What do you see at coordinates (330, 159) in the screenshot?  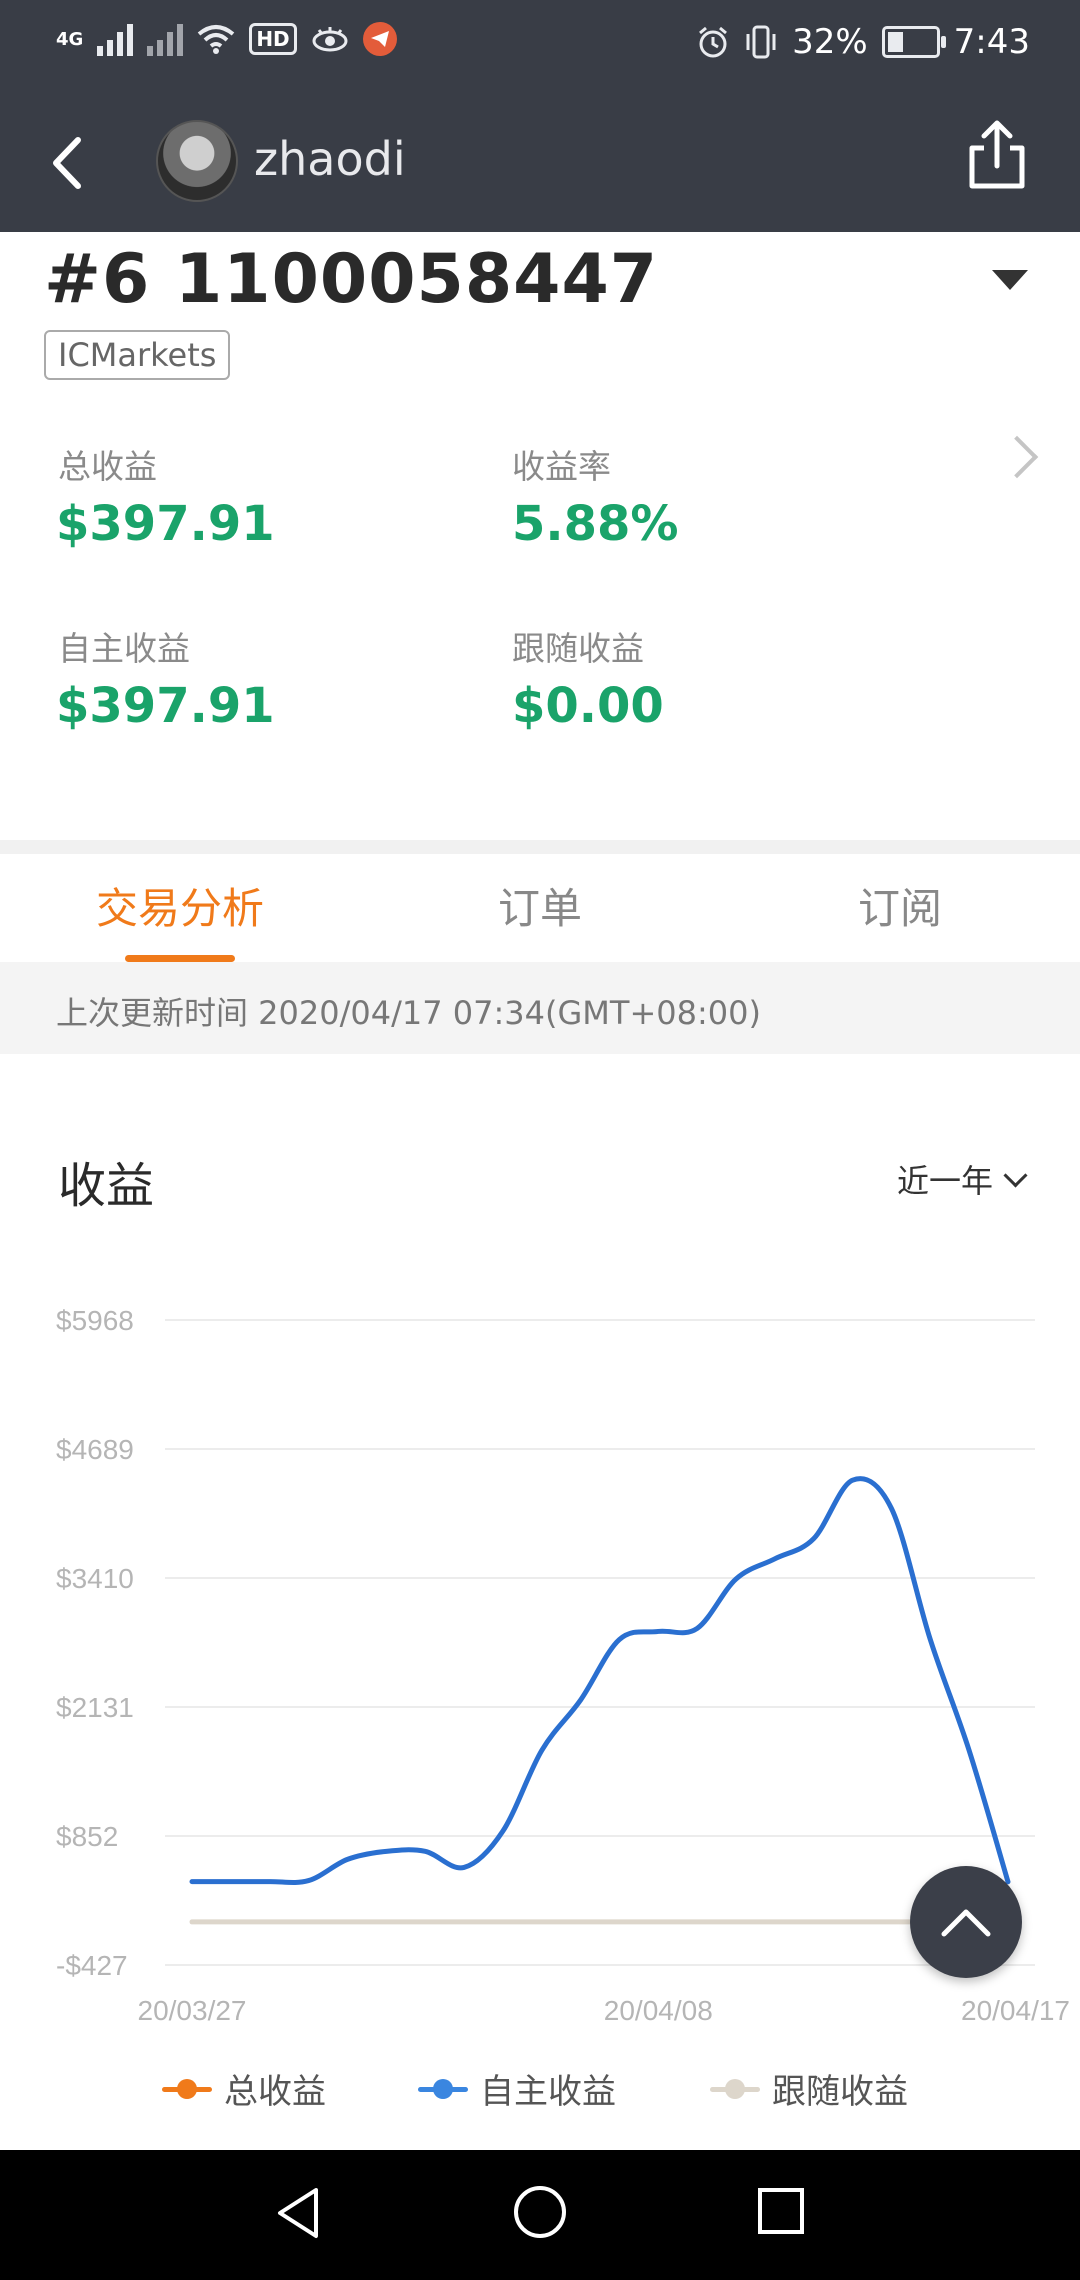 I see `username: zhaodi` at bounding box center [330, 159].